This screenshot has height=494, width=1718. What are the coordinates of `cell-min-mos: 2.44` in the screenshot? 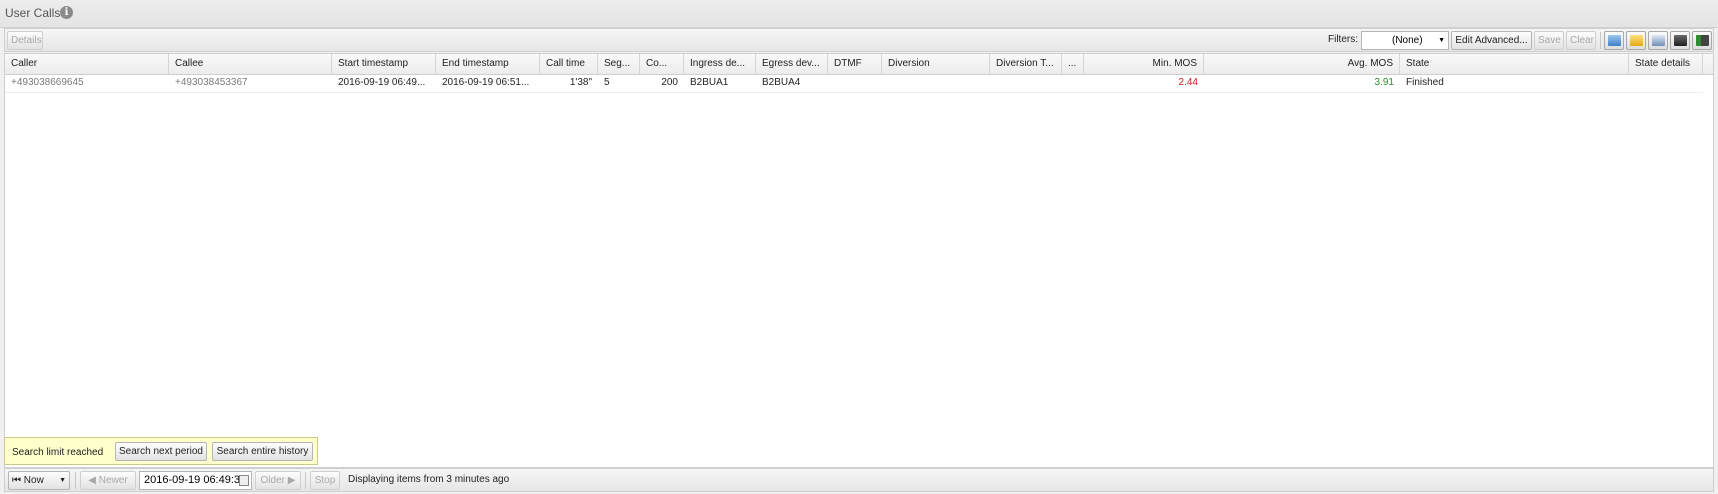 It's located at (1188, 82).